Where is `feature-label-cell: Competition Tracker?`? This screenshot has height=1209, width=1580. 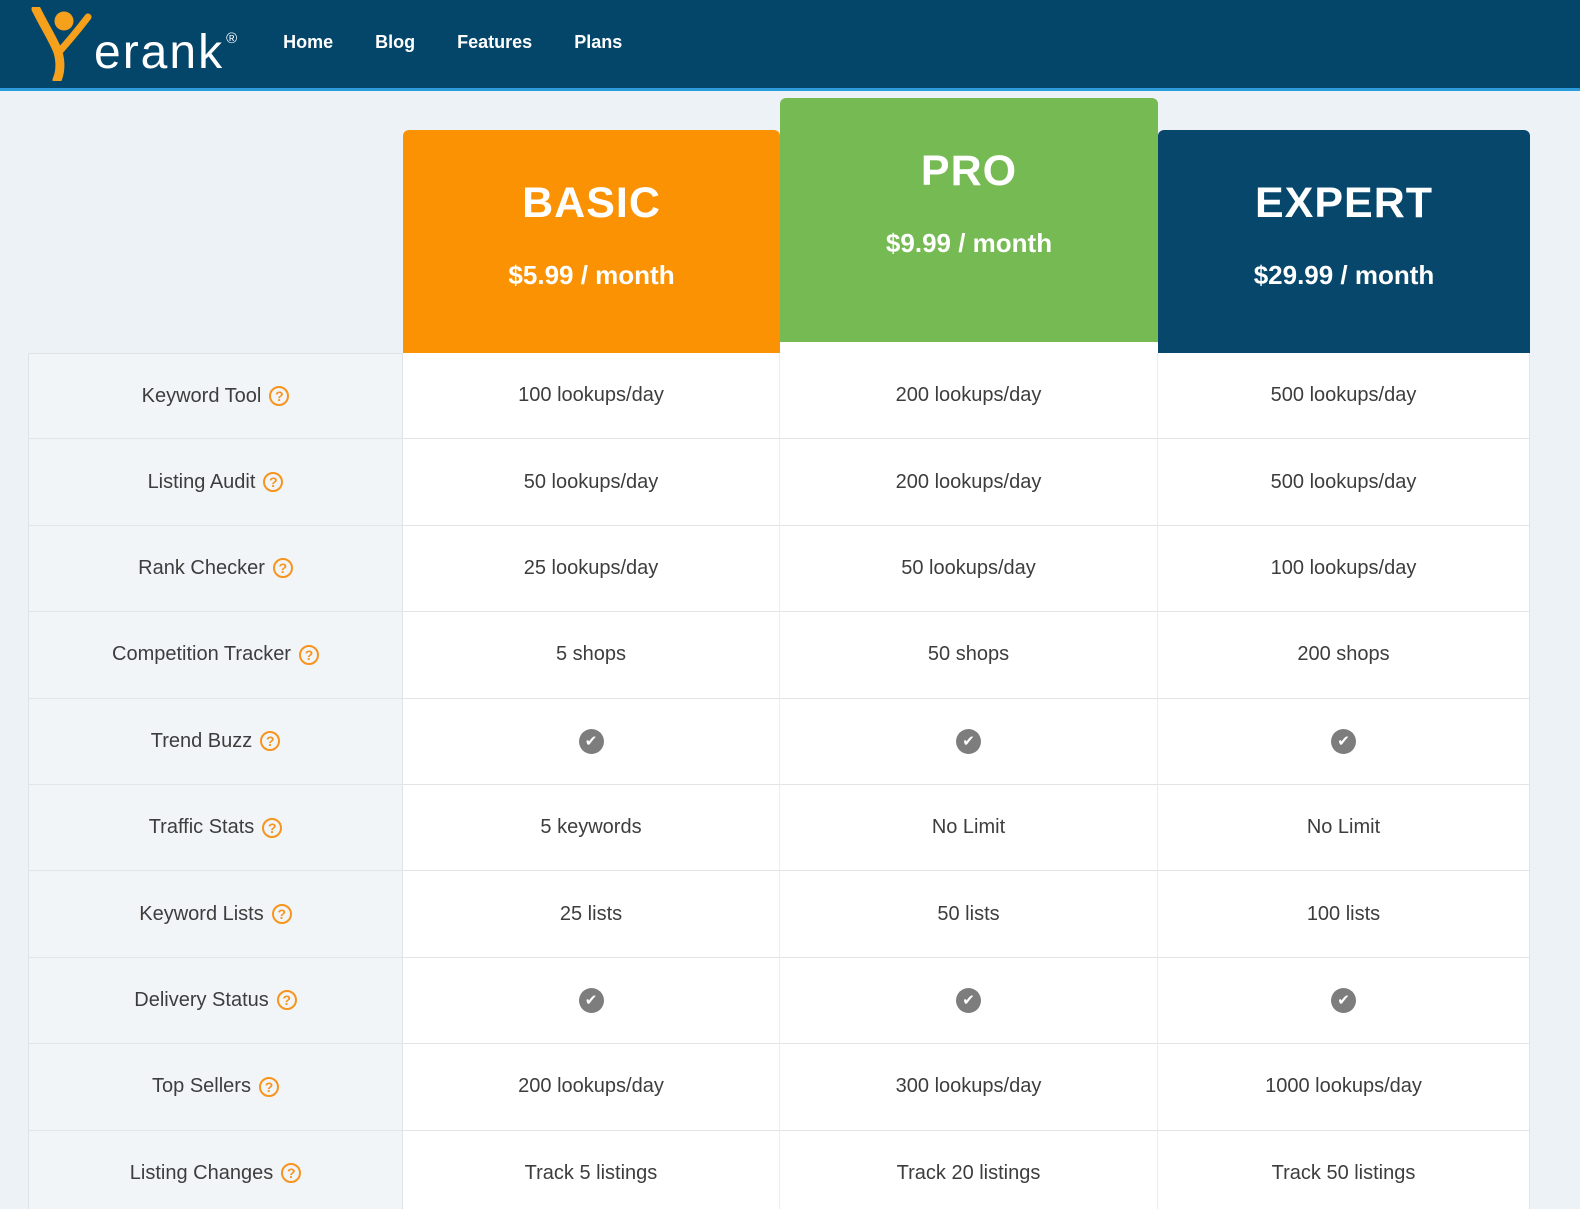
feature-label-cell: Competition Tracker? is located at coordinates (215, 655).